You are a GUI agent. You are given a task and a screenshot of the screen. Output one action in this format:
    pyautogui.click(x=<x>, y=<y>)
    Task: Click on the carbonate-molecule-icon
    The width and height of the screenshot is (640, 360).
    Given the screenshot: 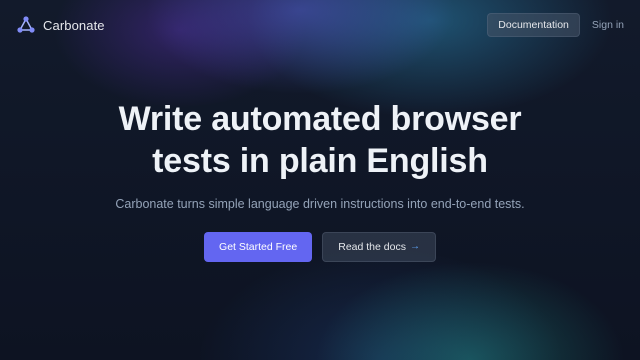 What is the action you would take?
    pyautogui.click(x=26, y=25)
    